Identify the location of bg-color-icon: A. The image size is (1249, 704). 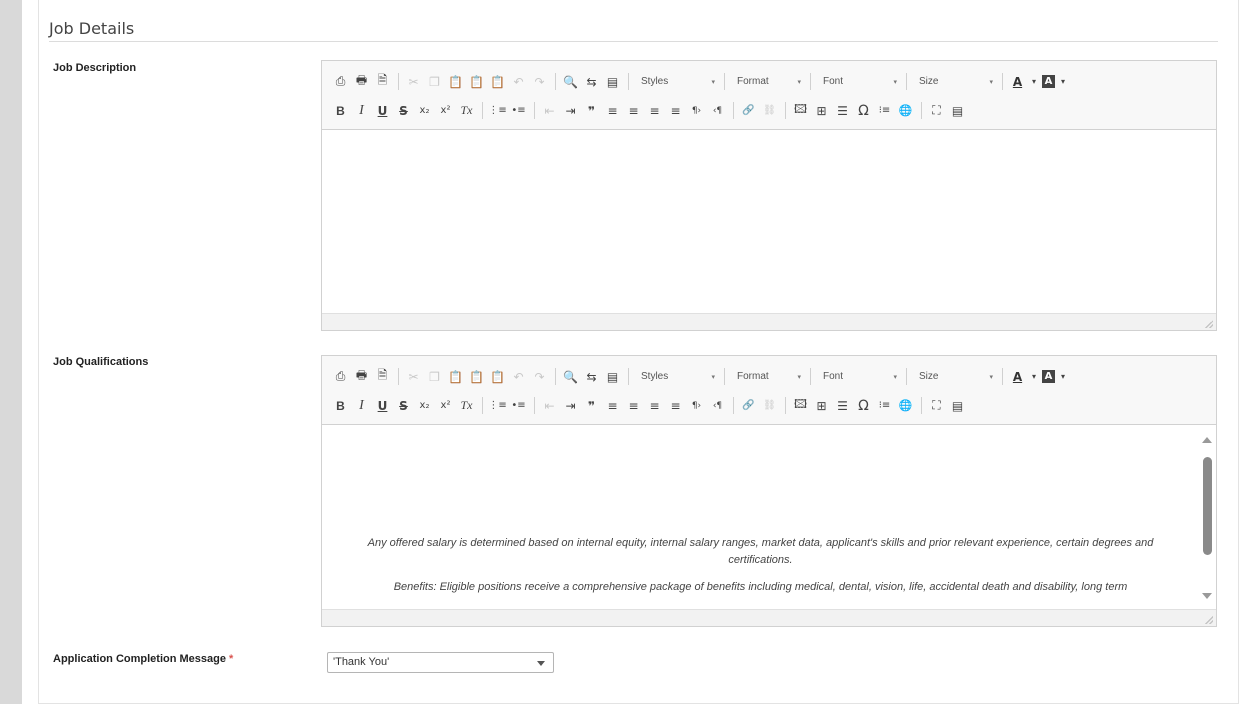
(1048, 81).